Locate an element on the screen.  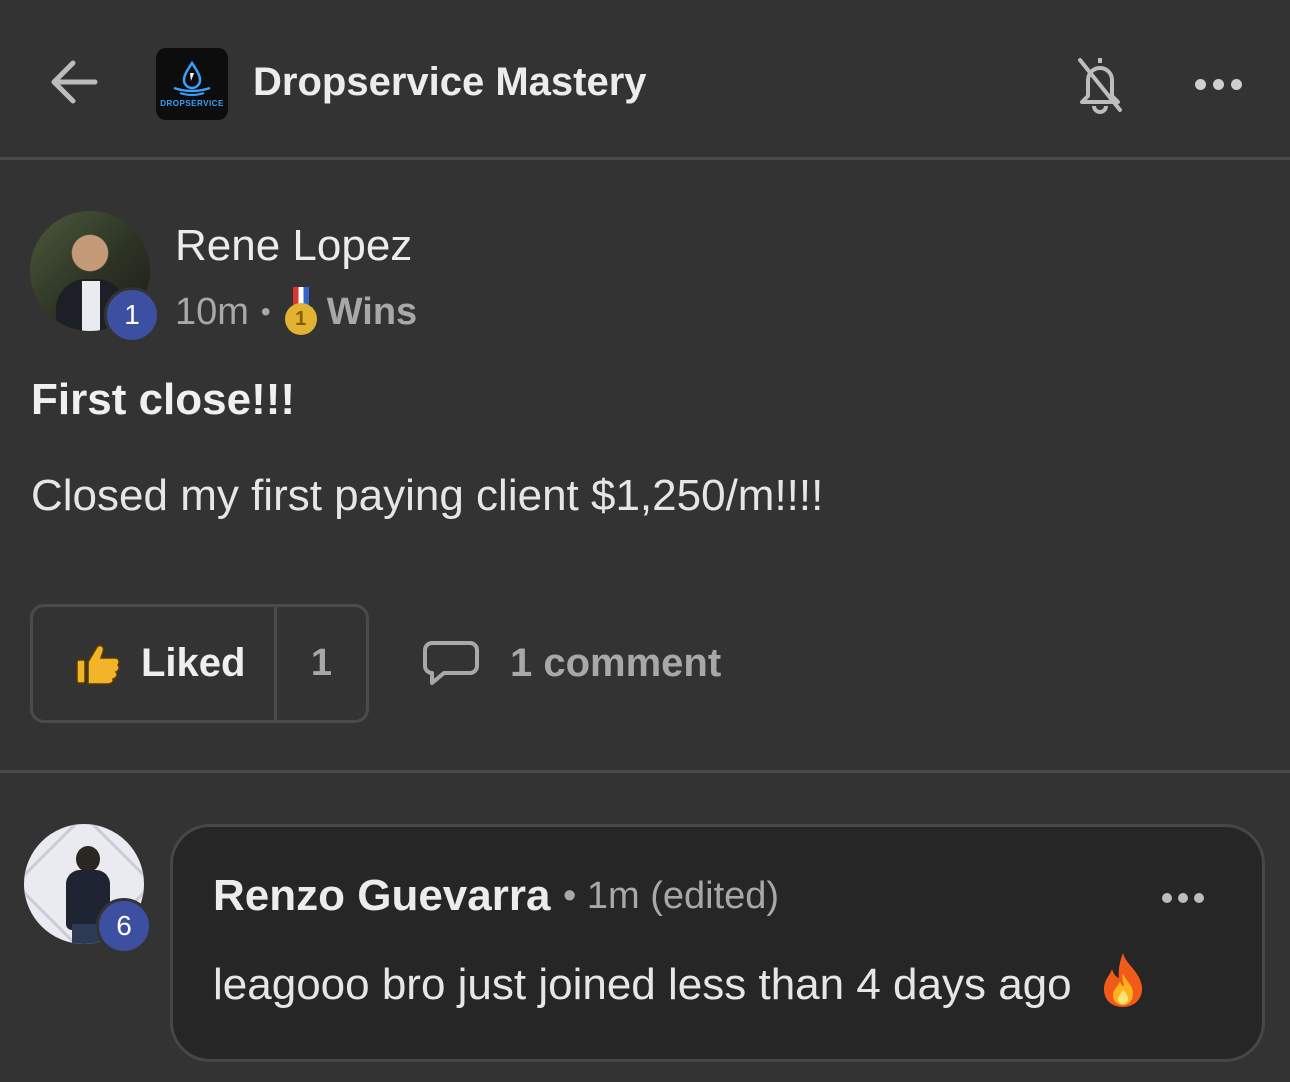
medal-icon: 1 is located at coordinates (301, 312).